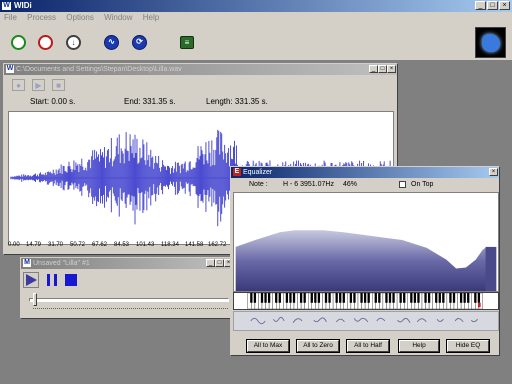  I want to click on ruler-tick: 0.00, so click(14, 245).